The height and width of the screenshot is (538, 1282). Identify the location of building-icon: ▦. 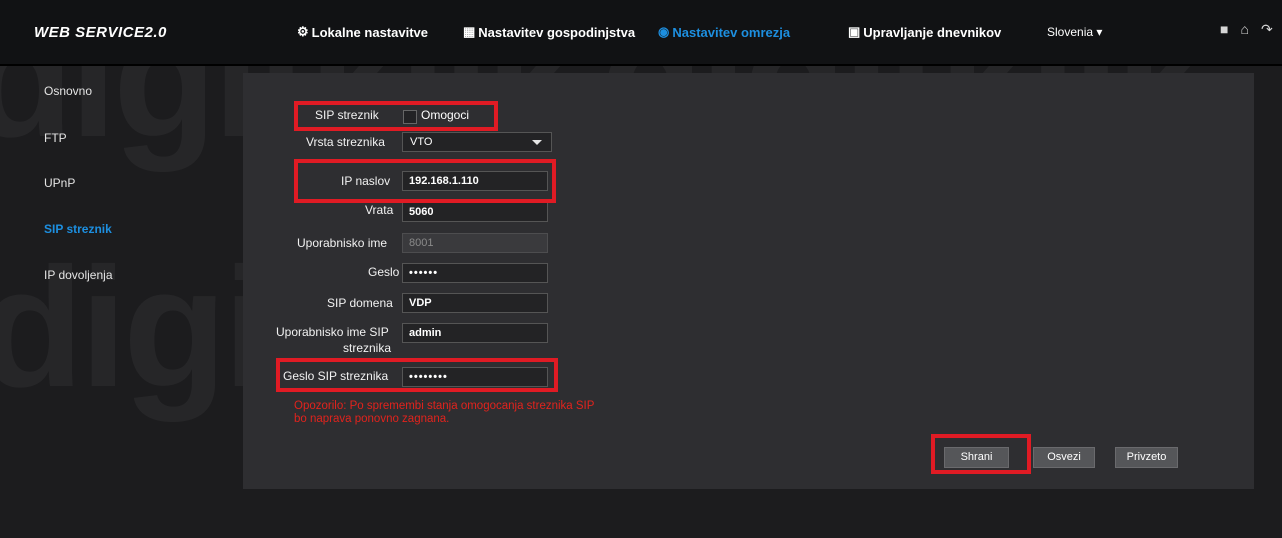
(469, 31).